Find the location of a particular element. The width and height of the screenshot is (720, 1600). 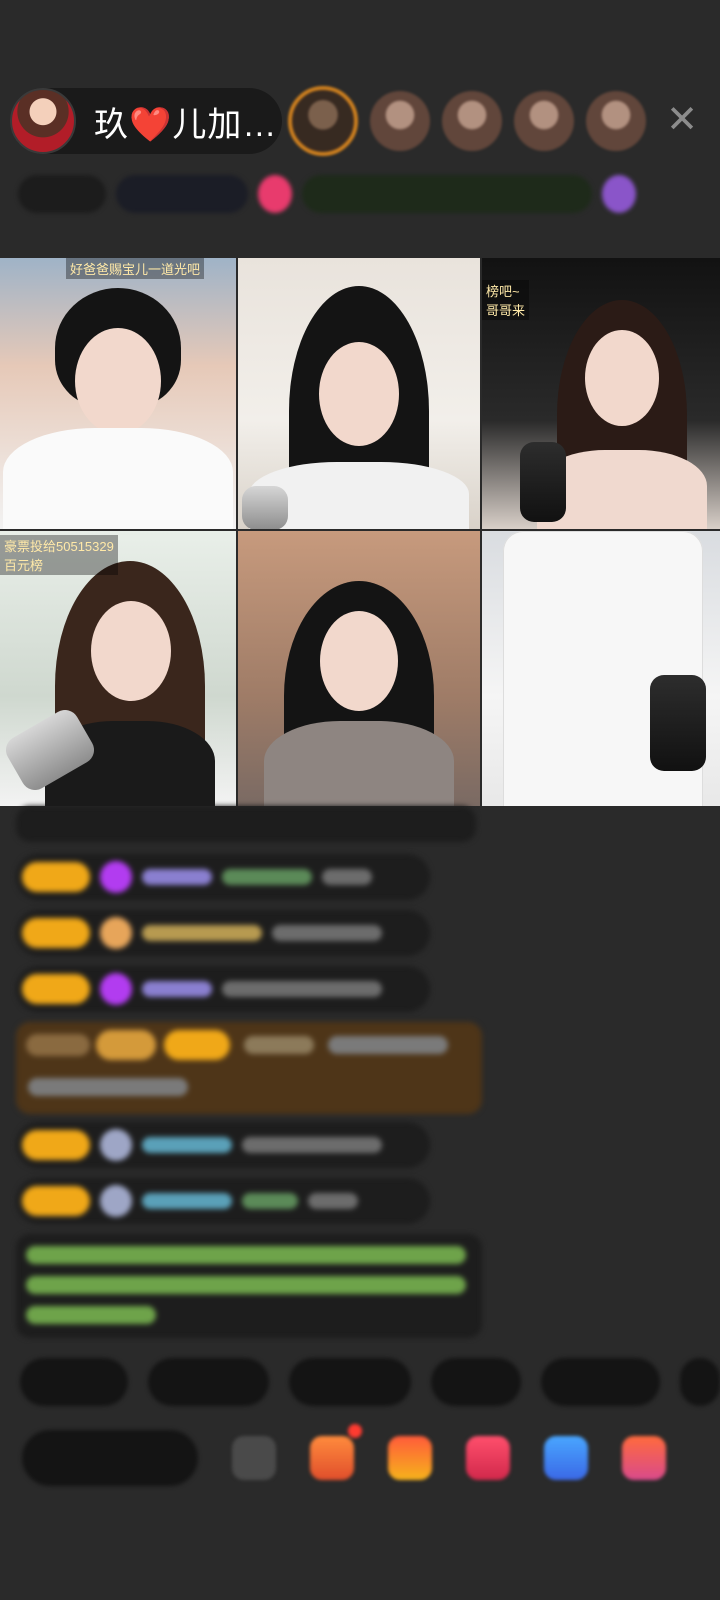

badge-icon is located at coordinates (116, 933).